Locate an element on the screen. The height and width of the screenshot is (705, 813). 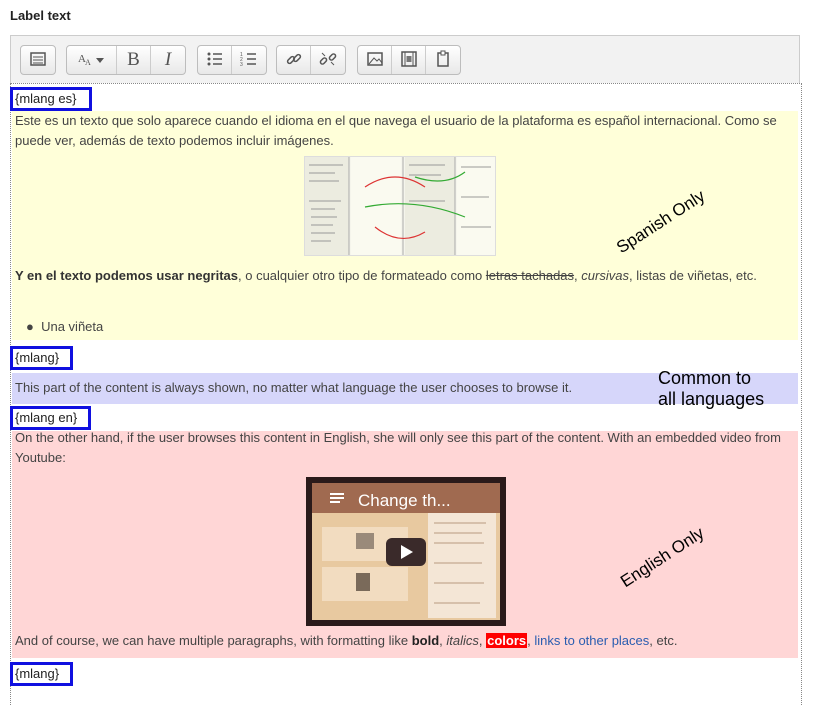
spanish-strikethrough-text: letras tachadas is located at coordinates (530, 275).